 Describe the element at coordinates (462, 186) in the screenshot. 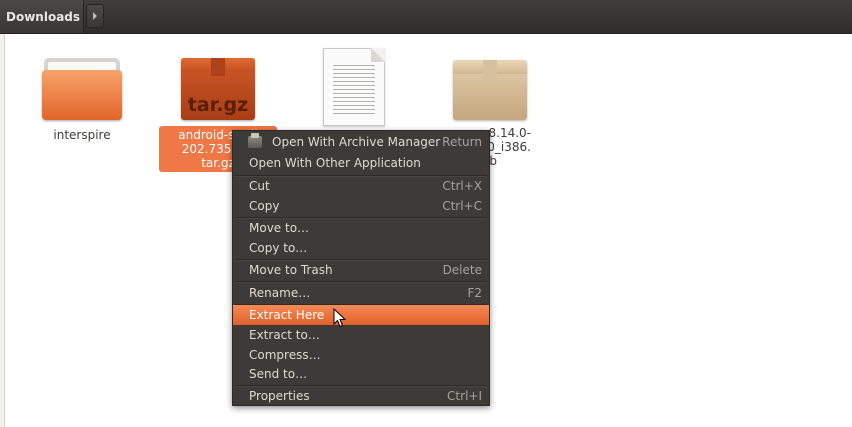

I see `menu-item-shortcut: Ctrl+X` at that location.